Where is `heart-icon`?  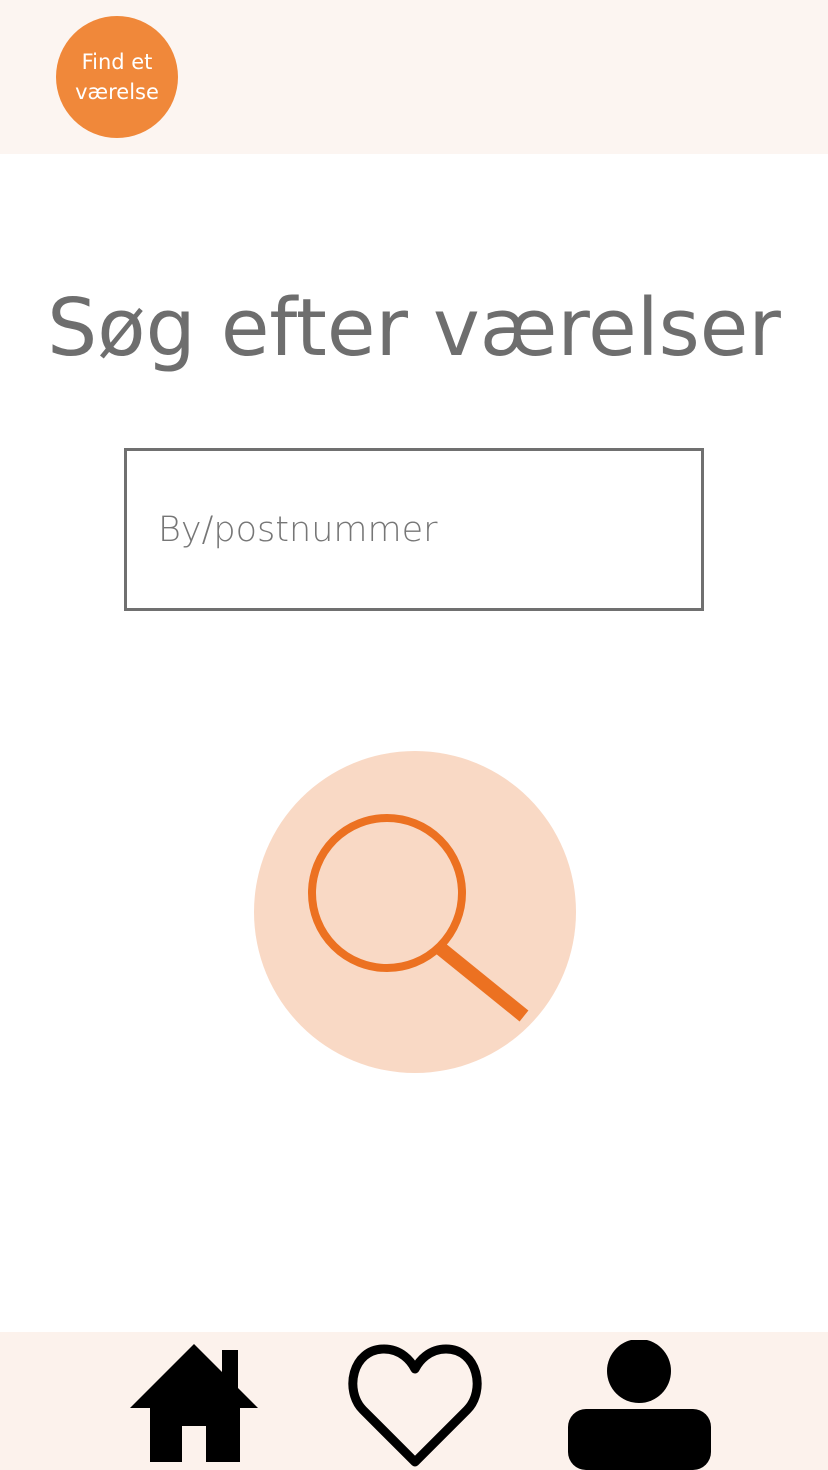 heart-icon is located at coordinates (415, 1405).